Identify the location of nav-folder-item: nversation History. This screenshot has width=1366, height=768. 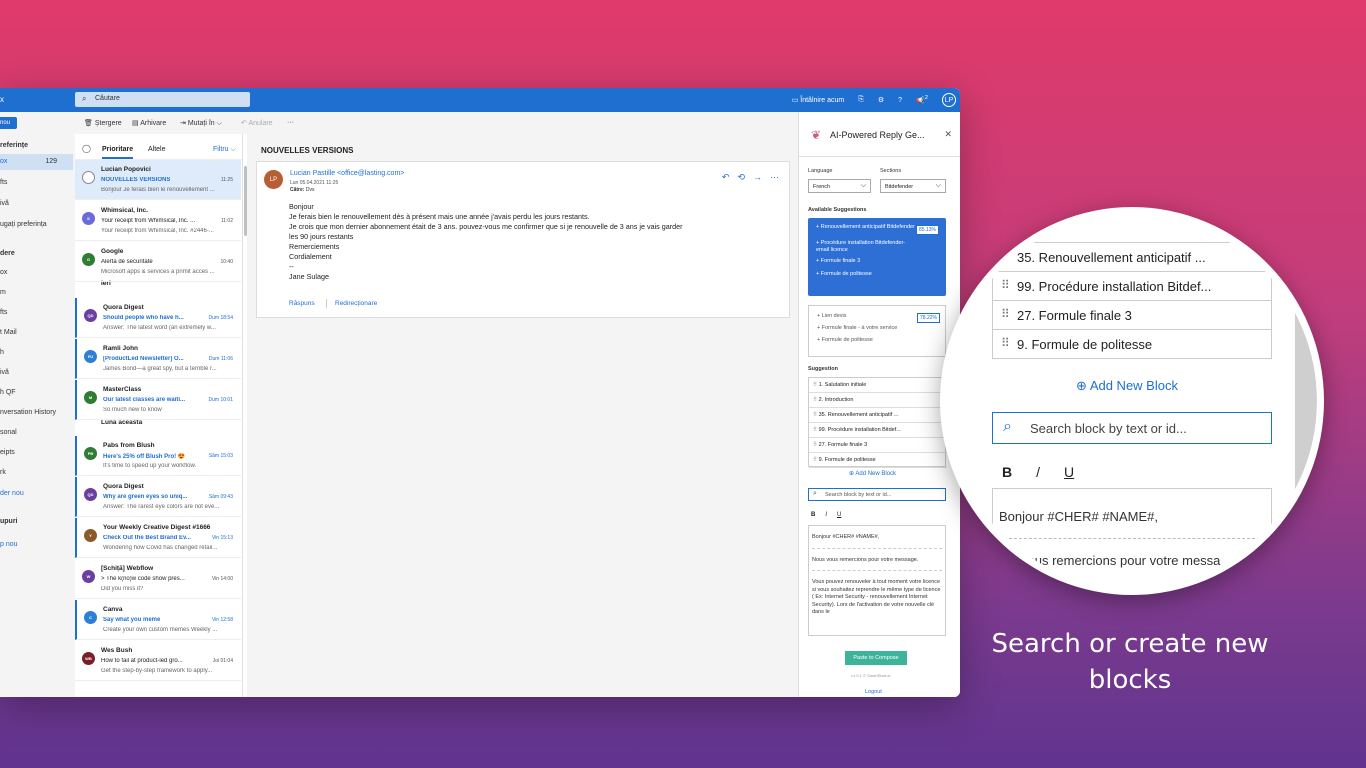
(28, 412).